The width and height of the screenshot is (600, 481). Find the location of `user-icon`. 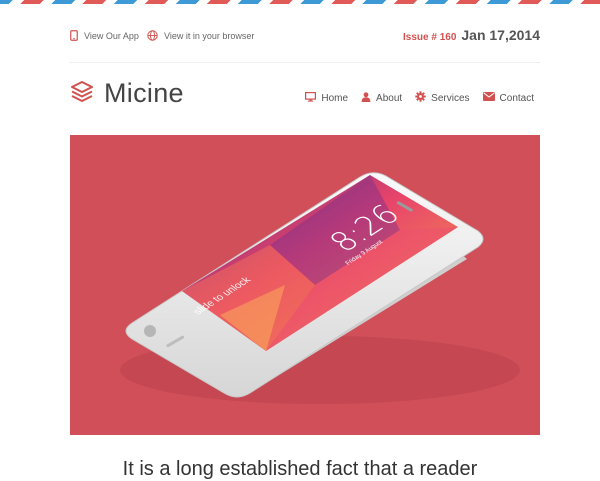

user-icon is located at coordinates (366, 98).